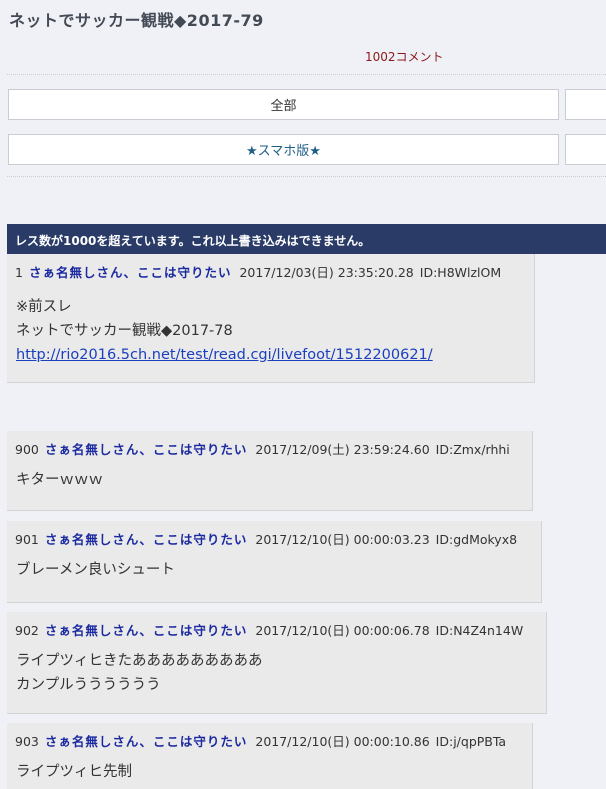 This screenshot has width=606, height=789. Describe the element at coordinates (283, 149) in the screenshot. I see `smartphone-version-button: ★スマホ版★` at that location.